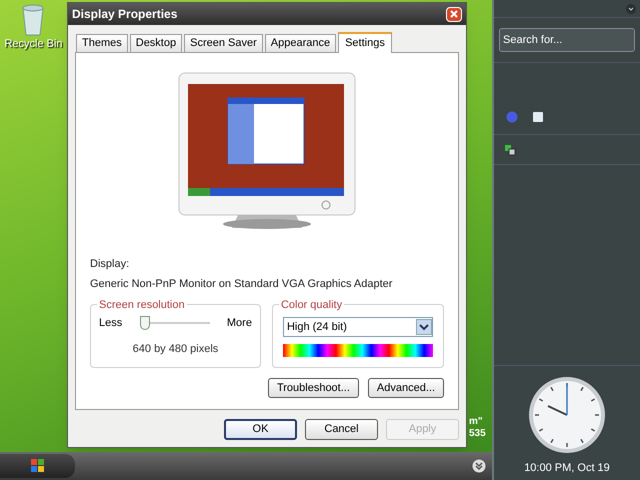 The width and height of the screenshot is (640, 480). I want to click on display-adapter: Generic Non-PnP Monitor on Standard VGA Graphics Adapter, so click(242, 284).